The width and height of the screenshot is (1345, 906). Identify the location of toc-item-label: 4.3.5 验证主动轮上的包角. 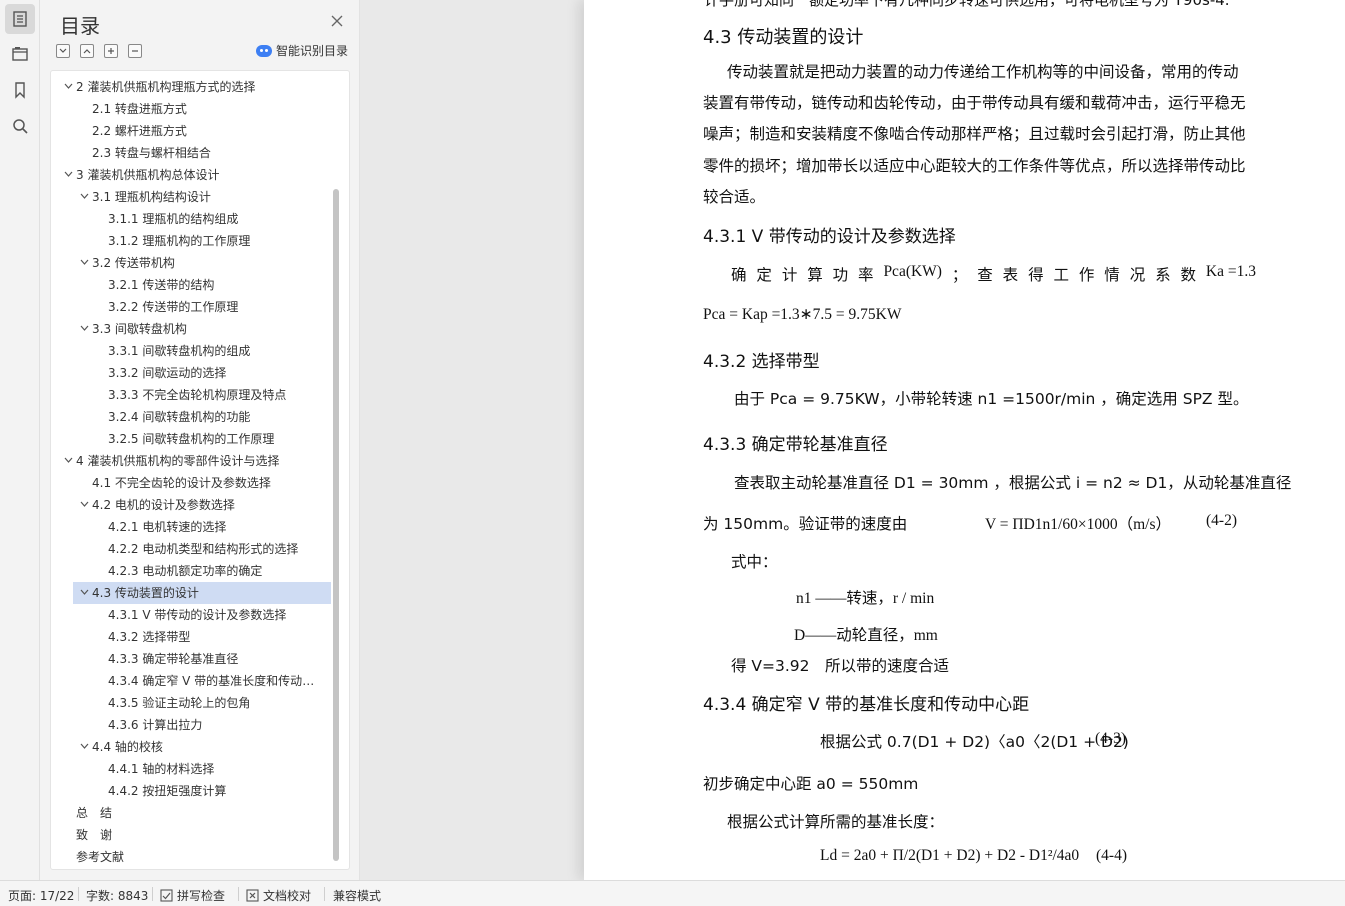
(179, 703).